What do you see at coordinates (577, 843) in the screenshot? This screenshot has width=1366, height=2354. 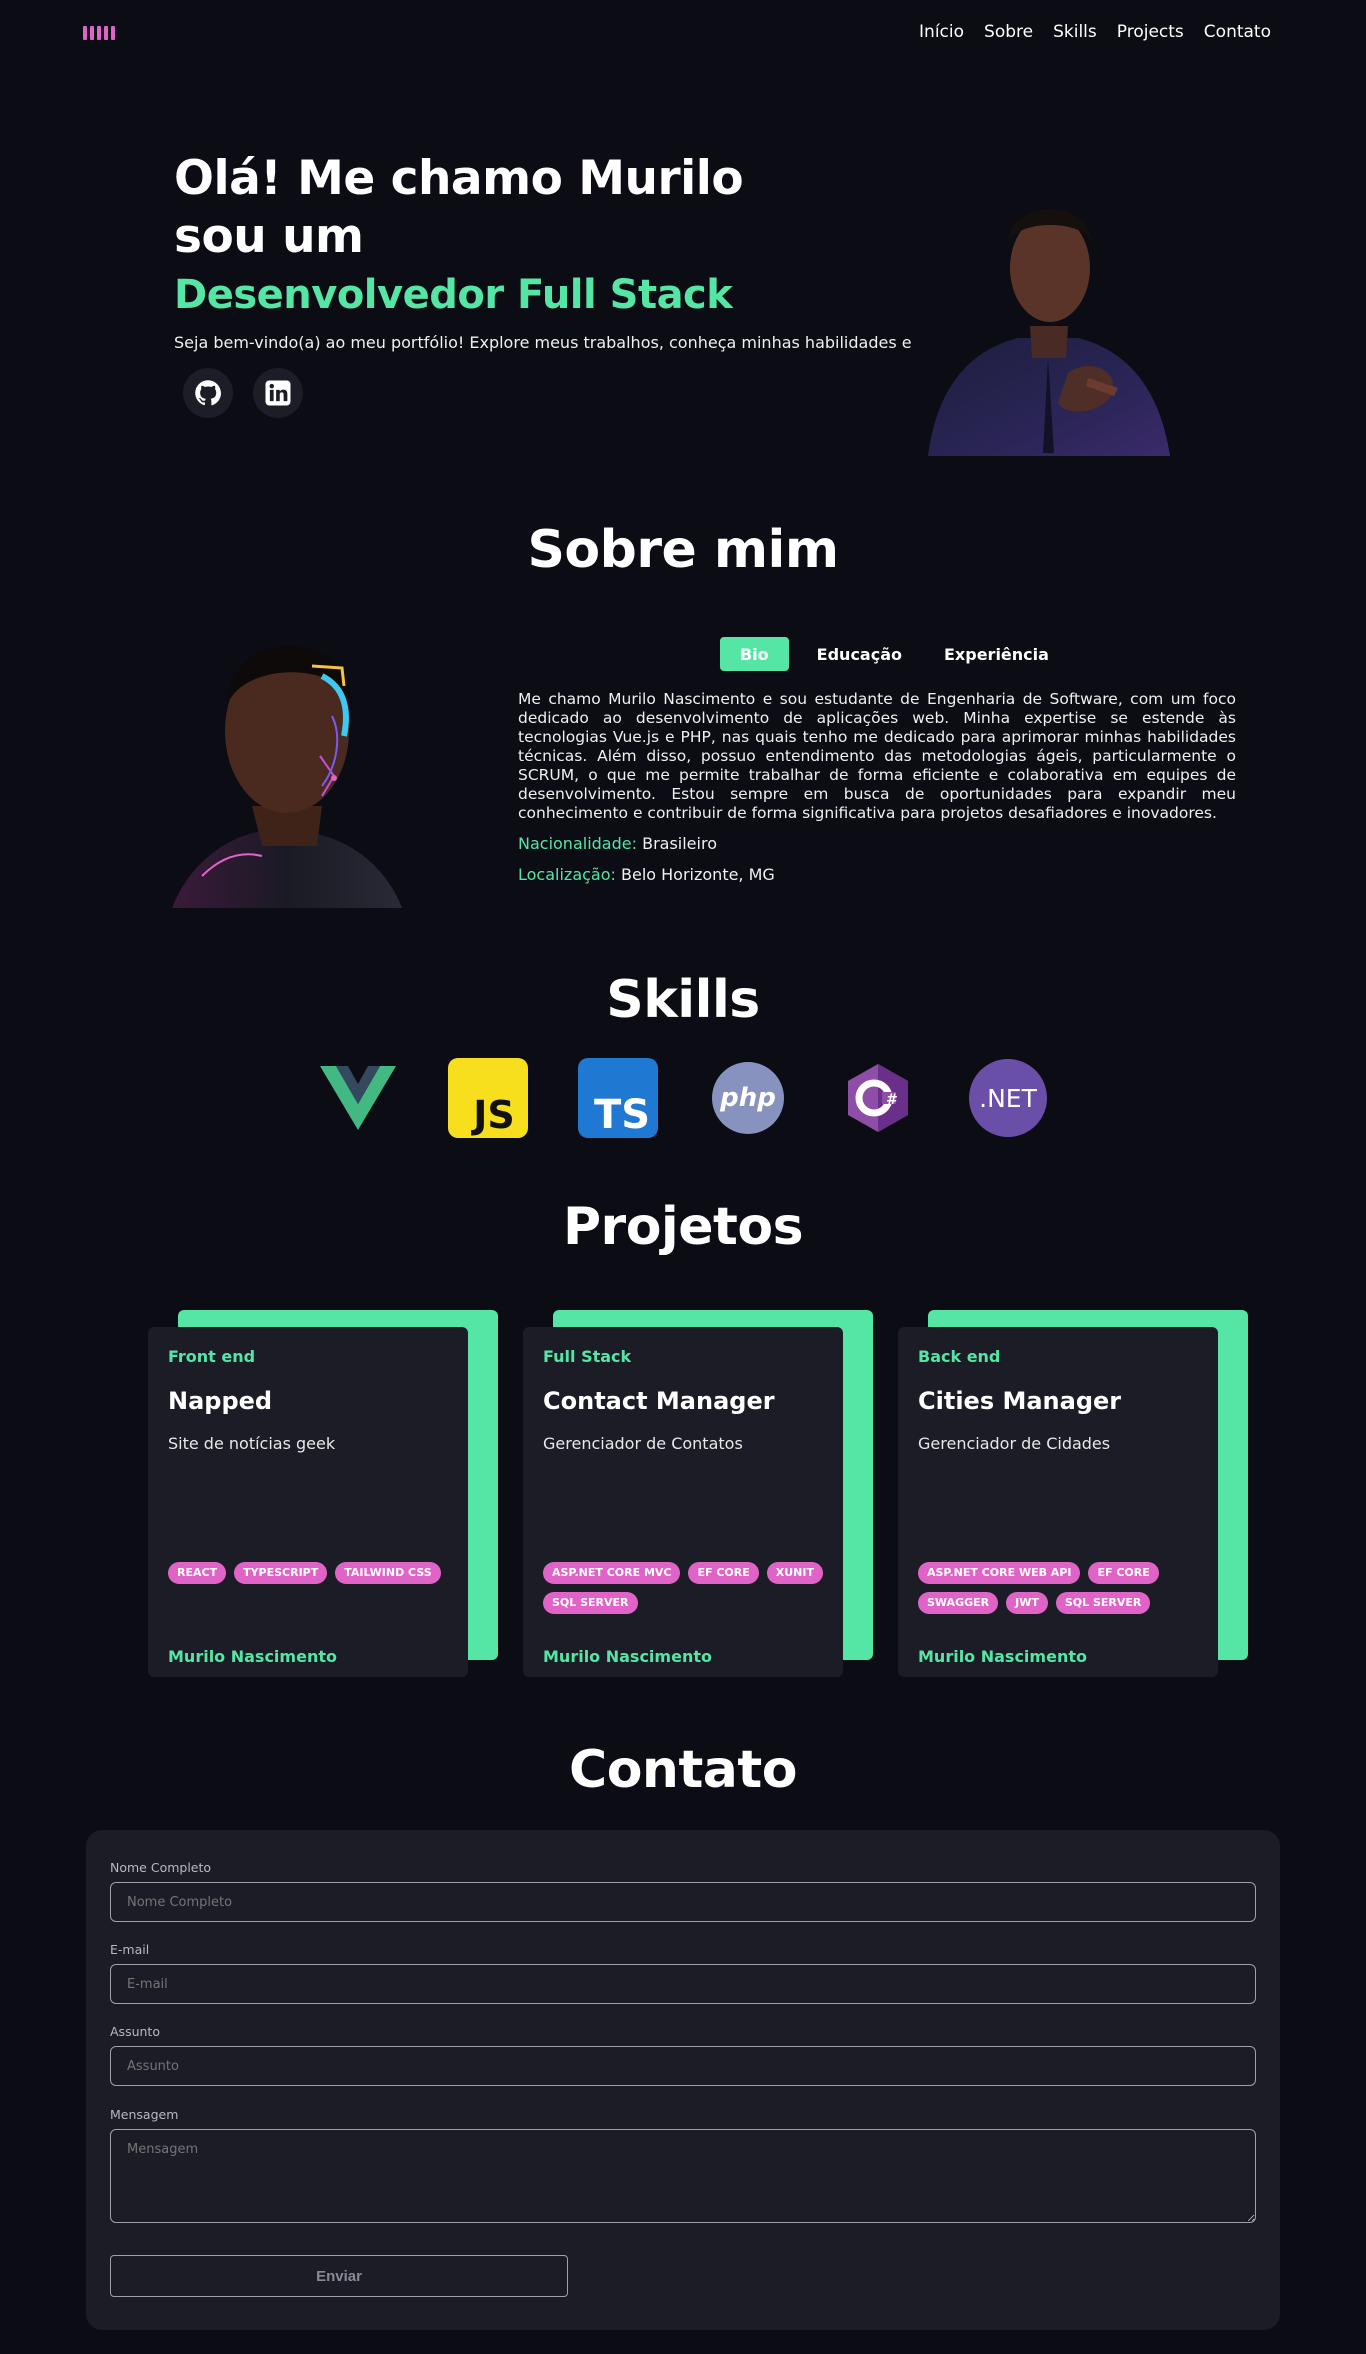 I see `nationality-label: Nacionalidade:` at bounding box center [577, 843].